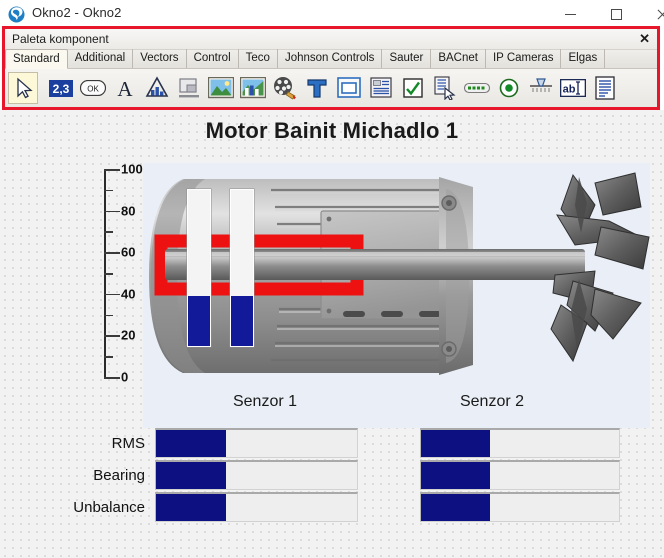  I want to click on text-label-icon: A, so click(125, 88).